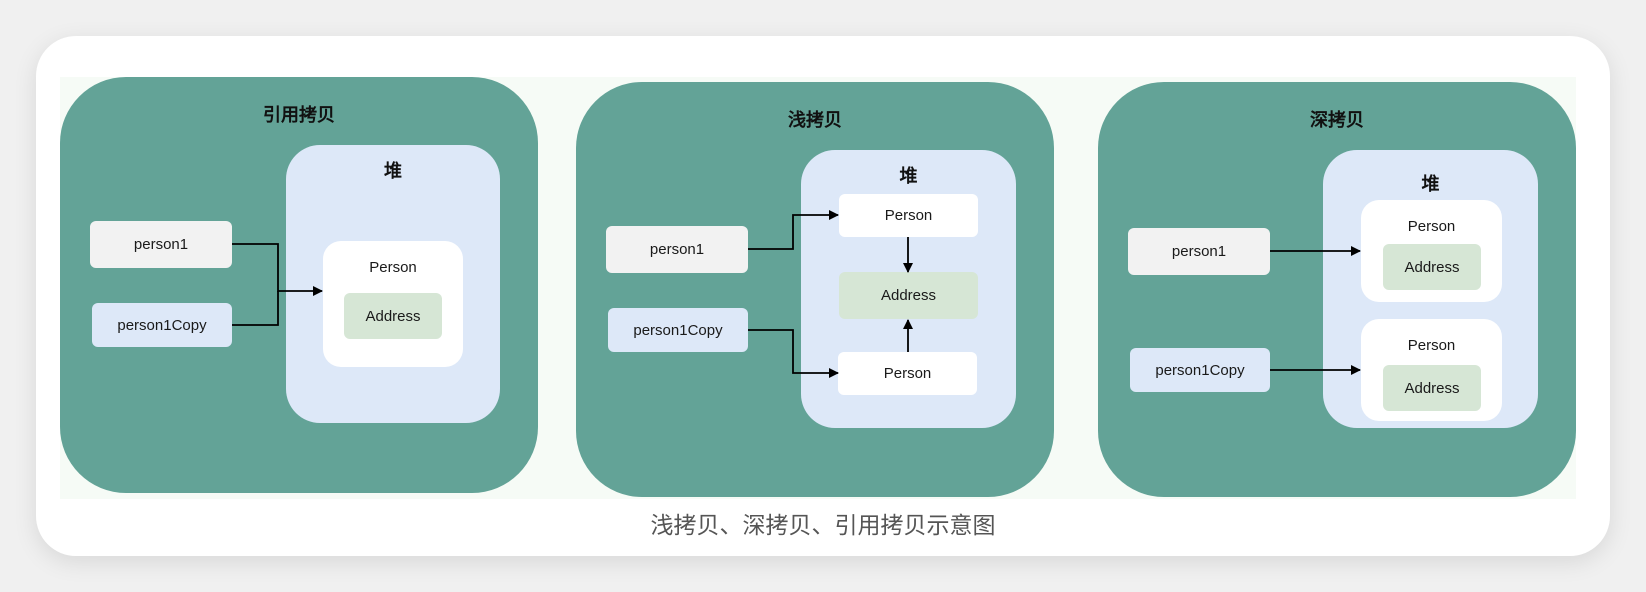 This screenshot has width=1646, height=592. I want to click on figure-caption: 浅拷贝、深拷贝、引用拷贝示意图, so click(823, 526).